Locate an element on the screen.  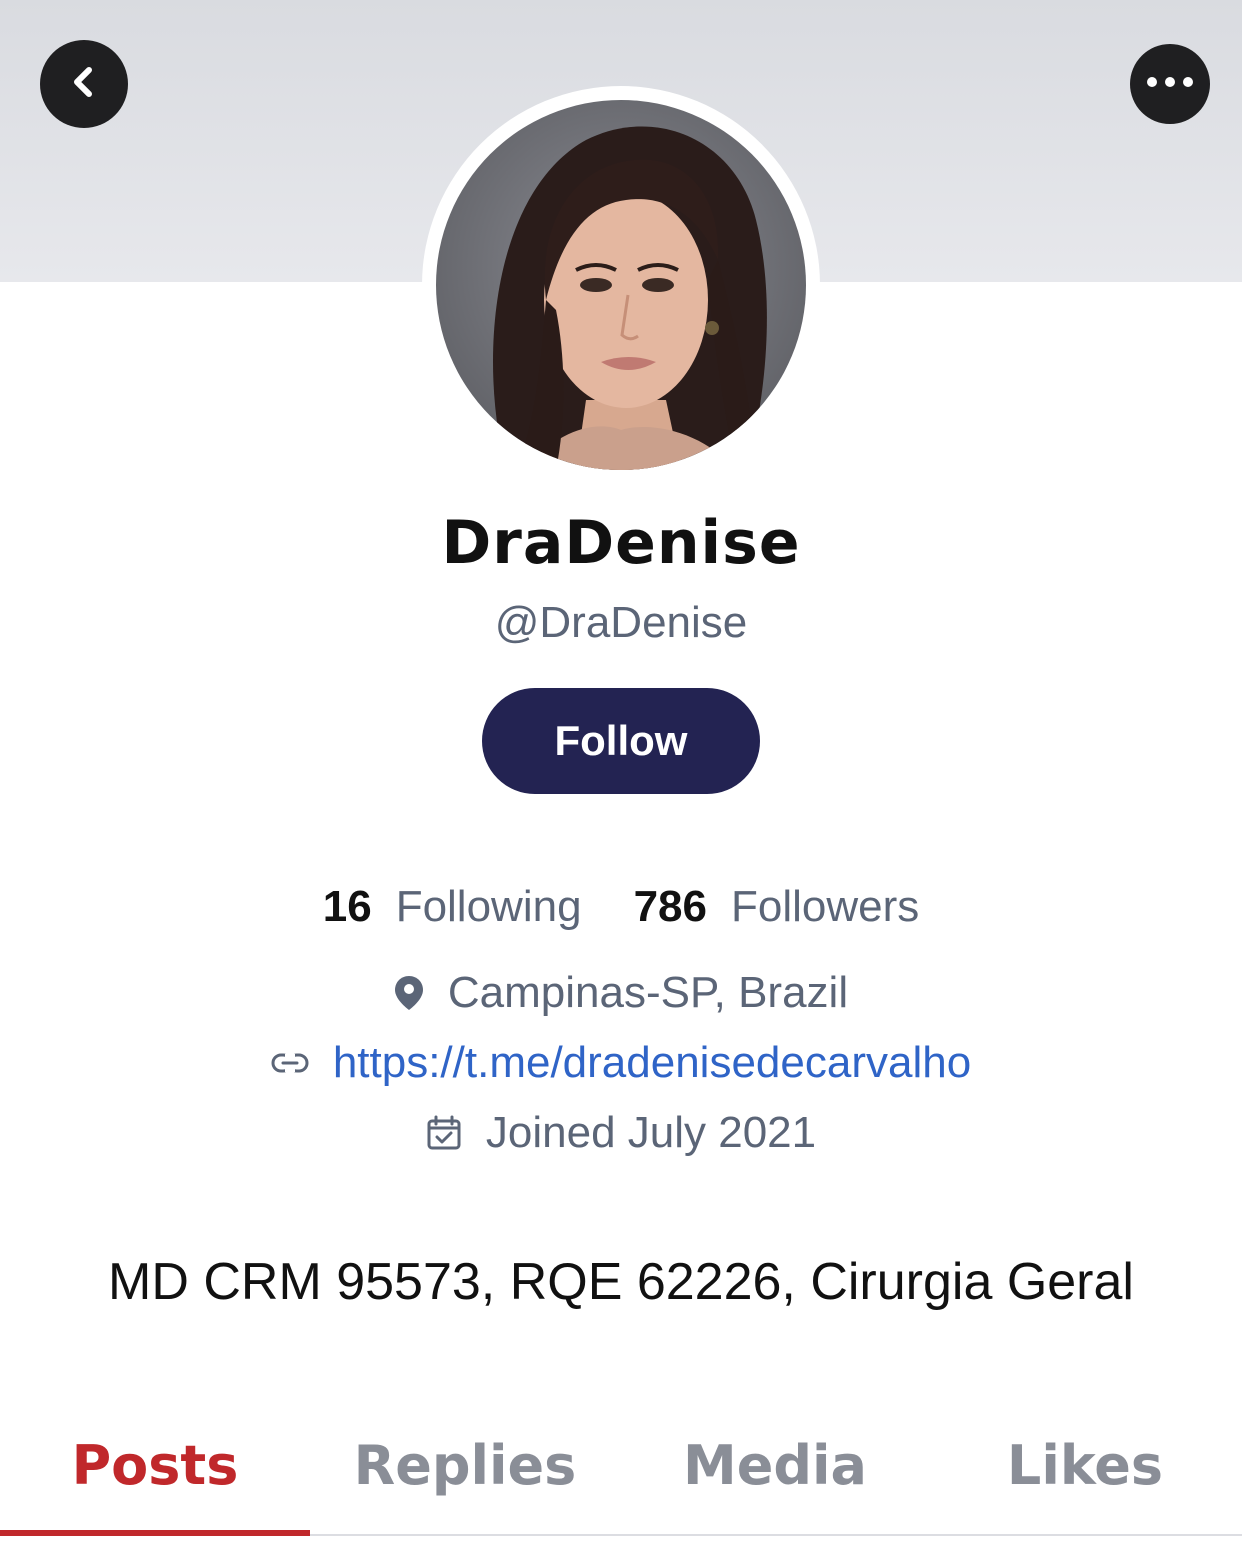
link-icon is located at coordinates (290, 1063).